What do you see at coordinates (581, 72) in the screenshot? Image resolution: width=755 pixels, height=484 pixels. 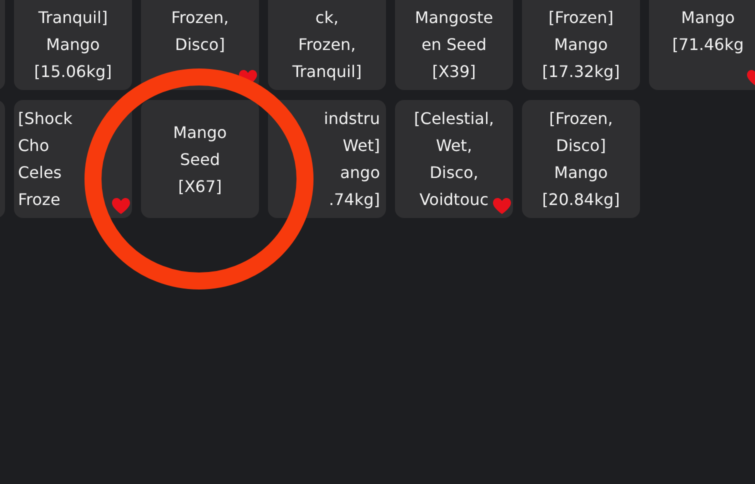 I see `item-label: [17.32kg]` at bounding box center [581, 72].